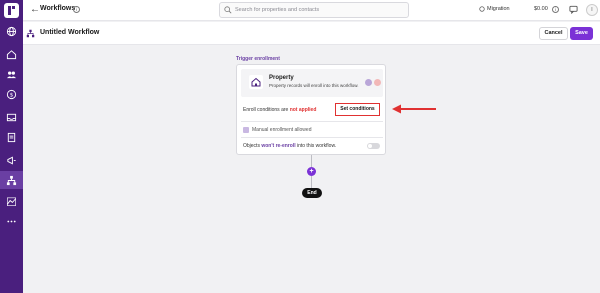 The width and height of the screenshot is (600, 293). Describe the element at coordinates (11, 137) in the screenshot. I see `document-icon` at that location.